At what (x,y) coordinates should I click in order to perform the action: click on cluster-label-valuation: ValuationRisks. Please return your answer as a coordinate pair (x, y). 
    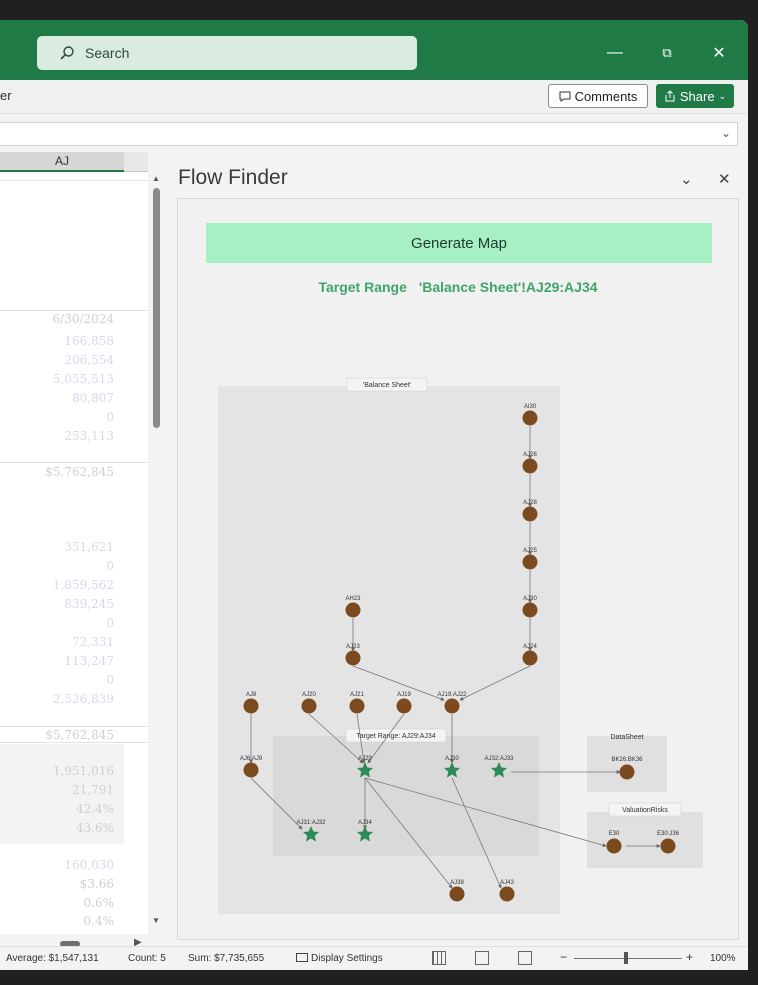
    Looking at the image, I should click on (645, 810).